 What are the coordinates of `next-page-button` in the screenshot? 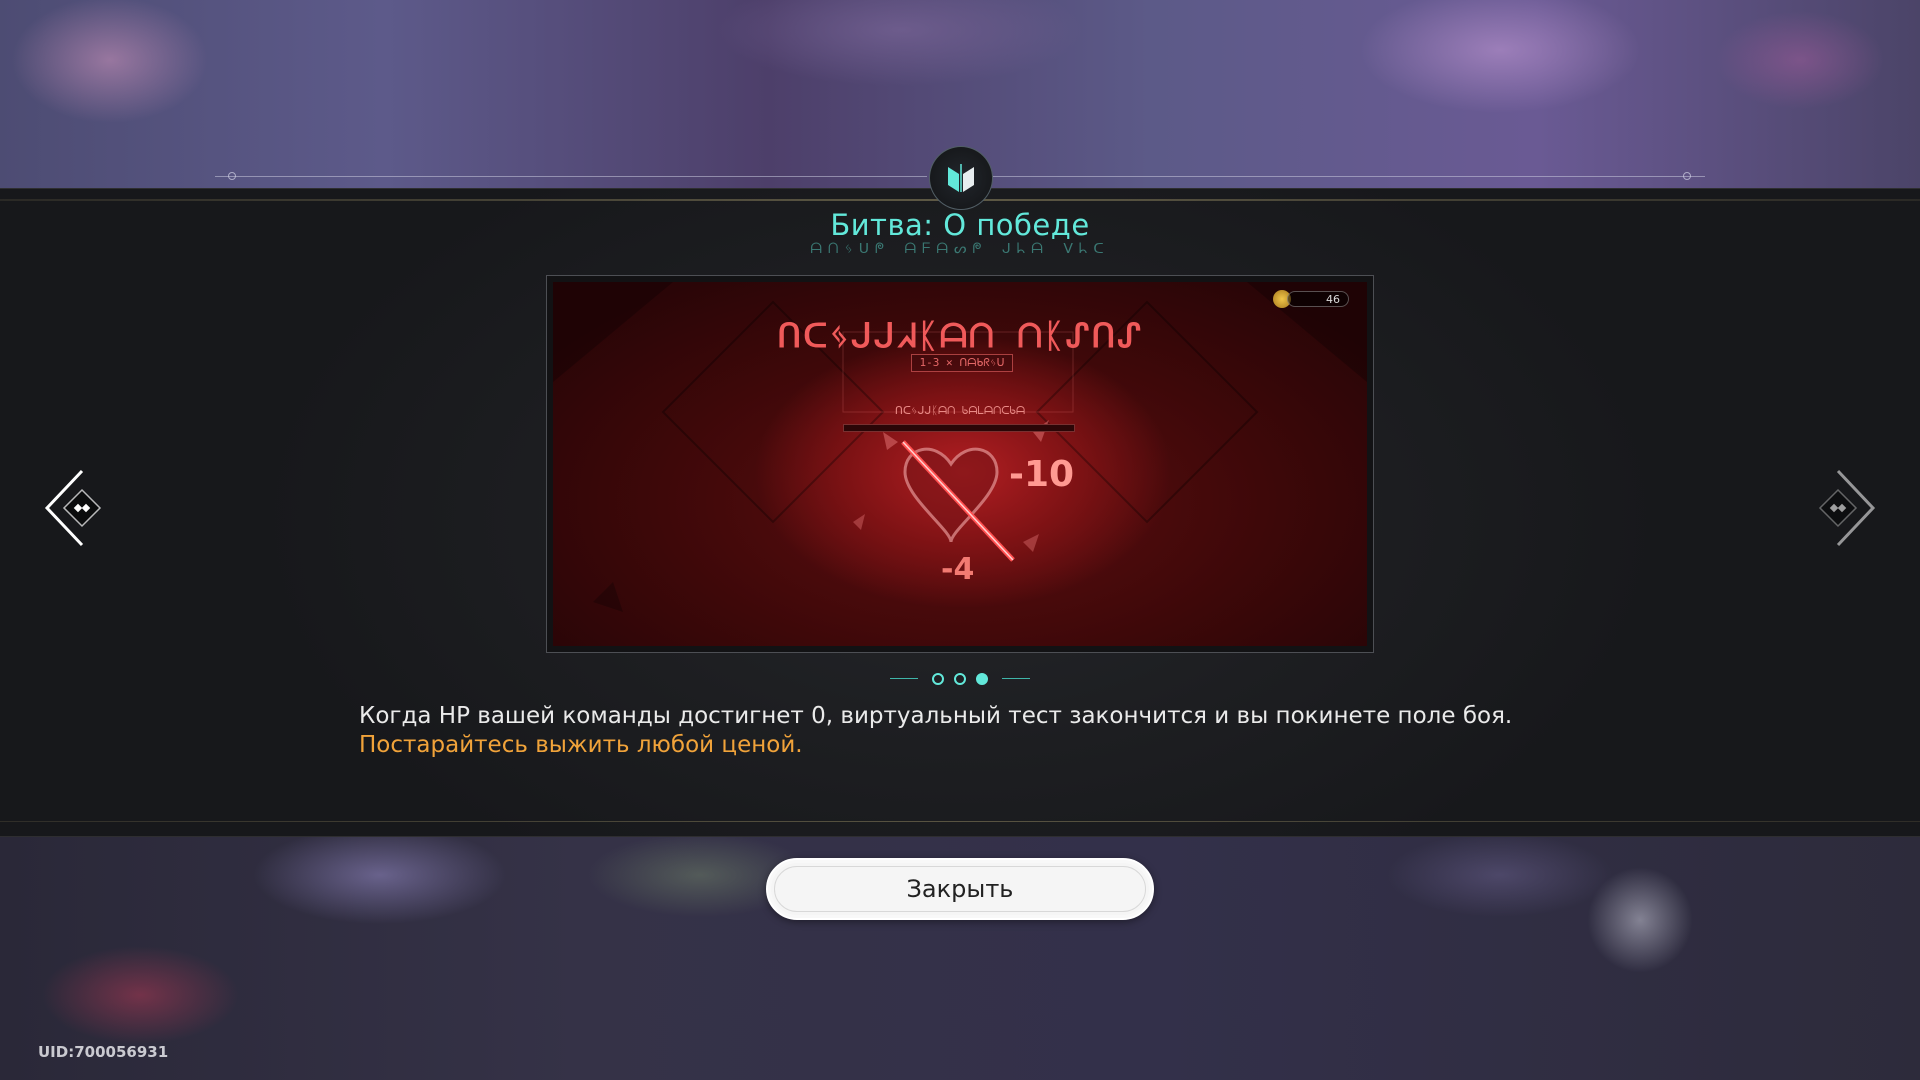 It's located at (1841, 508).